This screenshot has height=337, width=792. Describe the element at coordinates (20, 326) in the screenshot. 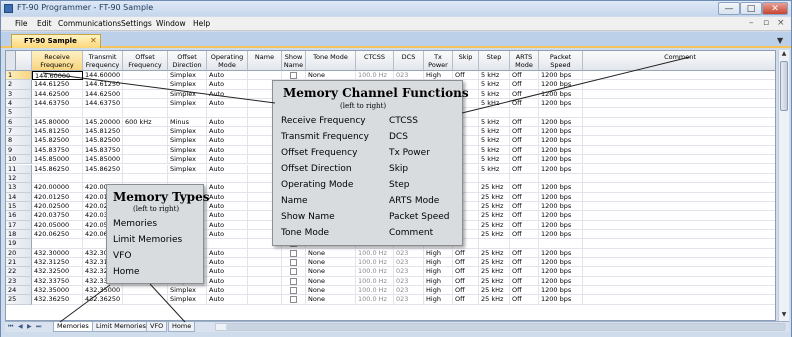

I see `prev-sheet-icon: ◀` at that location.